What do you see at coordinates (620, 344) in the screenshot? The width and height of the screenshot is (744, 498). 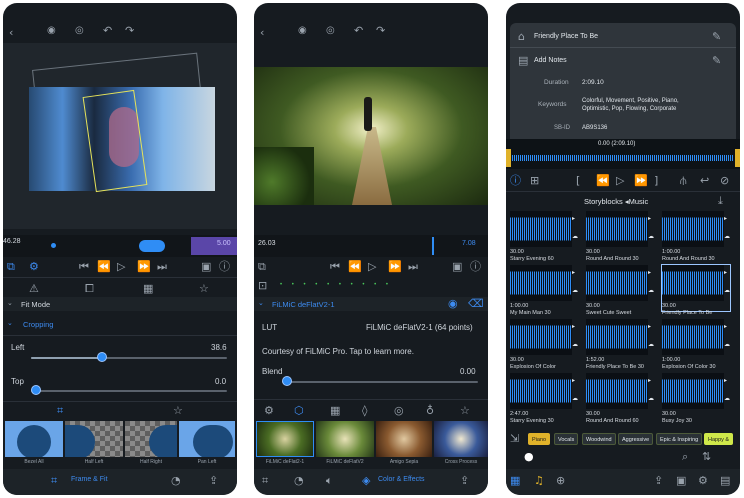 I see `music-tile: ▸ ☁ 1:52.00 Friendly Place To Be 30` at bounding box center [620, 344].